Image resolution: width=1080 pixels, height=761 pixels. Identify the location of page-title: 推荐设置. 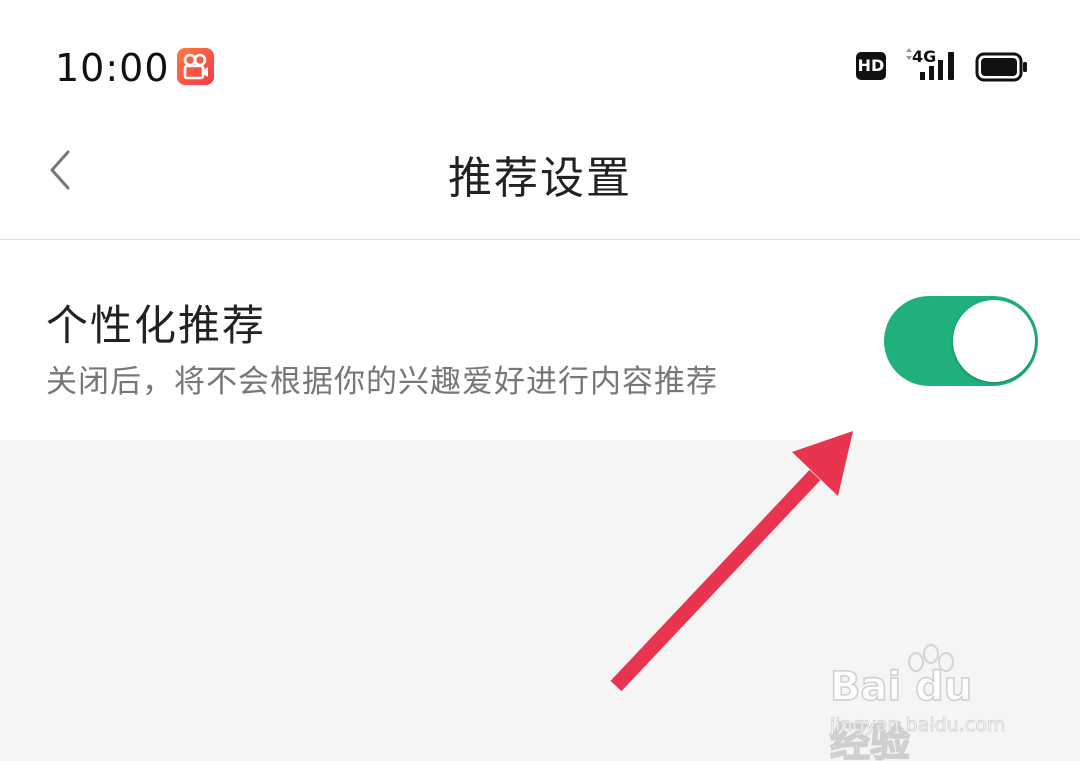
(540, 178).